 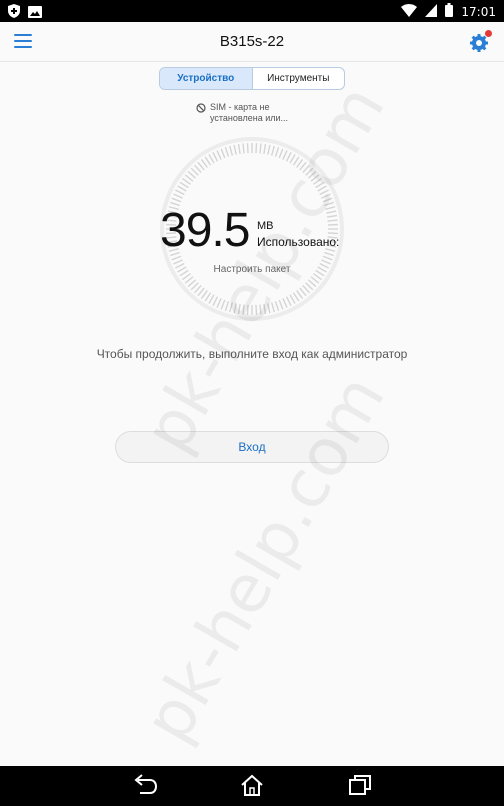 What do you see at coordinates (409, 11) in the screenshot?
I see `wifi-icon` at bounding box center [409, 11].